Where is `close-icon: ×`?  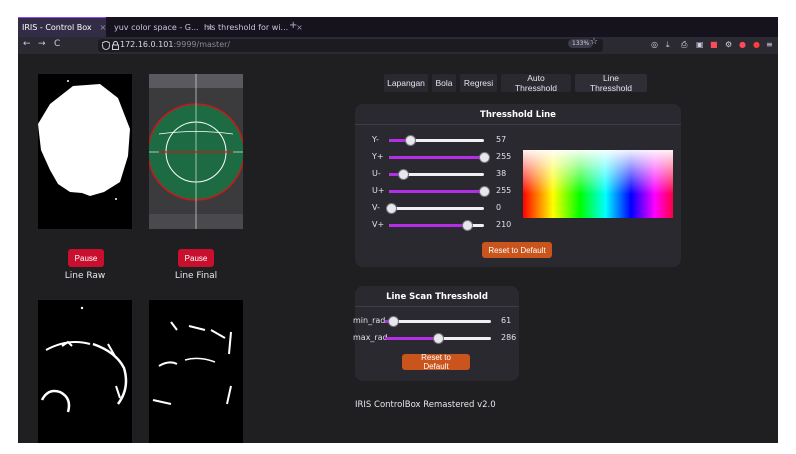
close-icon: × is located at coordinates (103, 27).